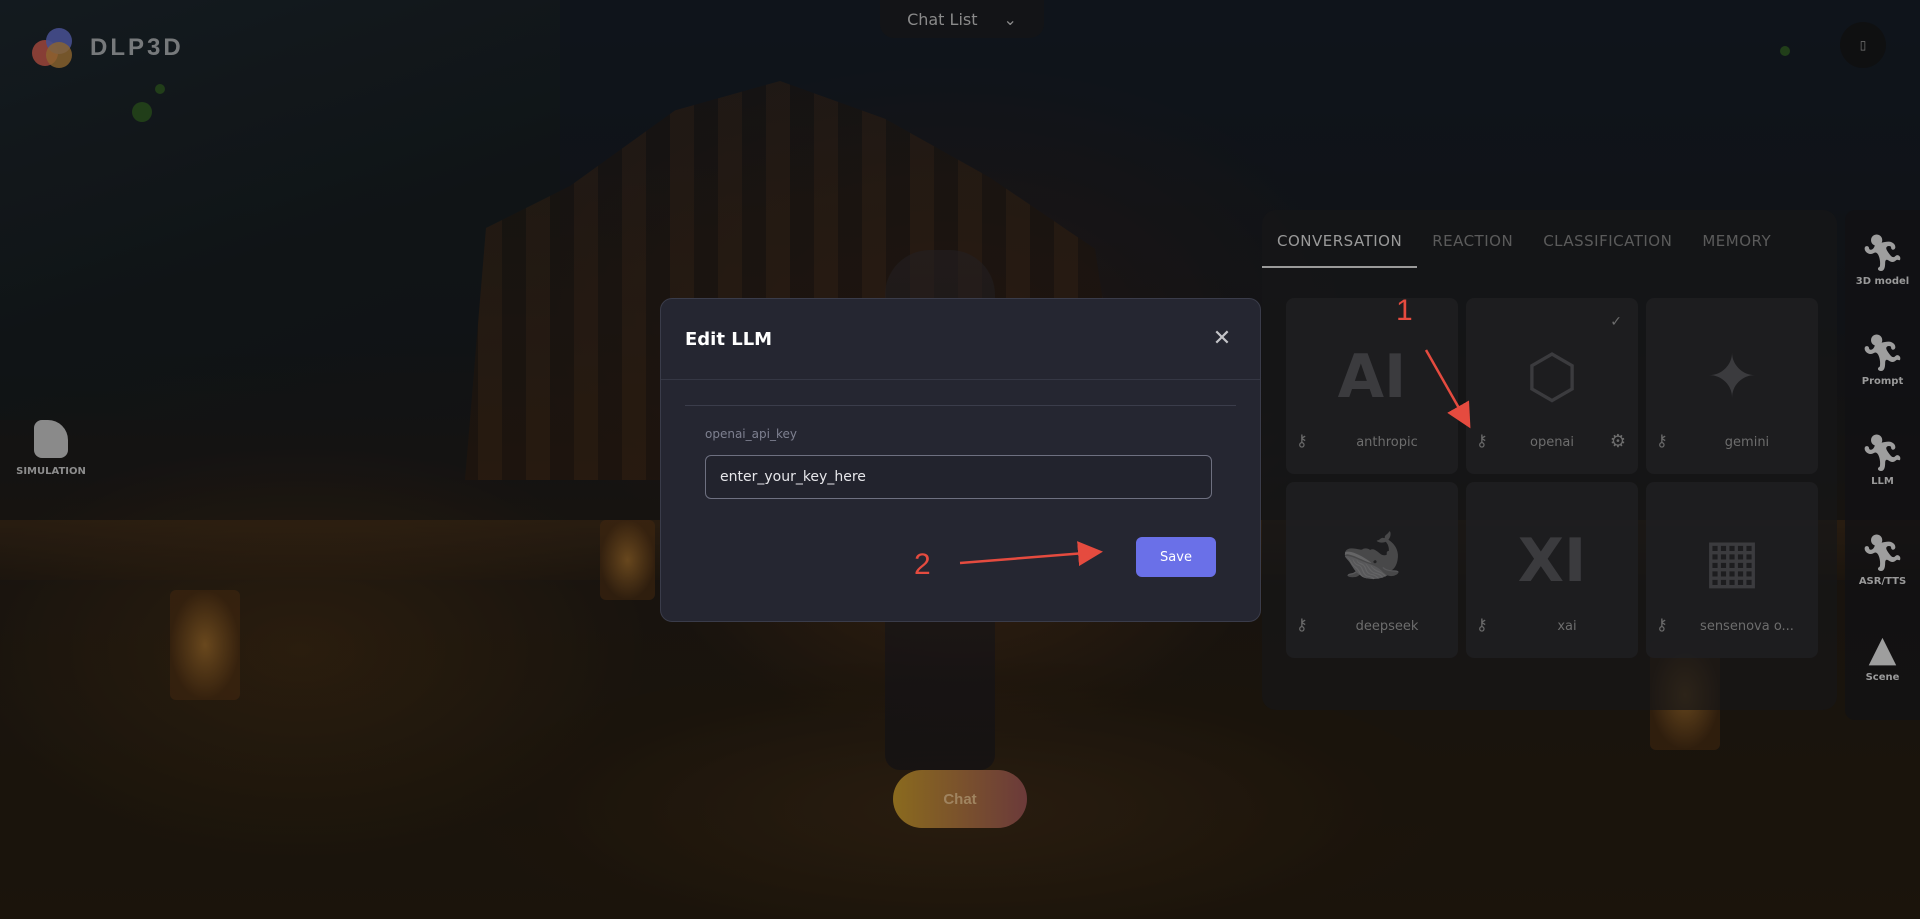  I want to click on user-icon: ▯, so click(1863, 45).